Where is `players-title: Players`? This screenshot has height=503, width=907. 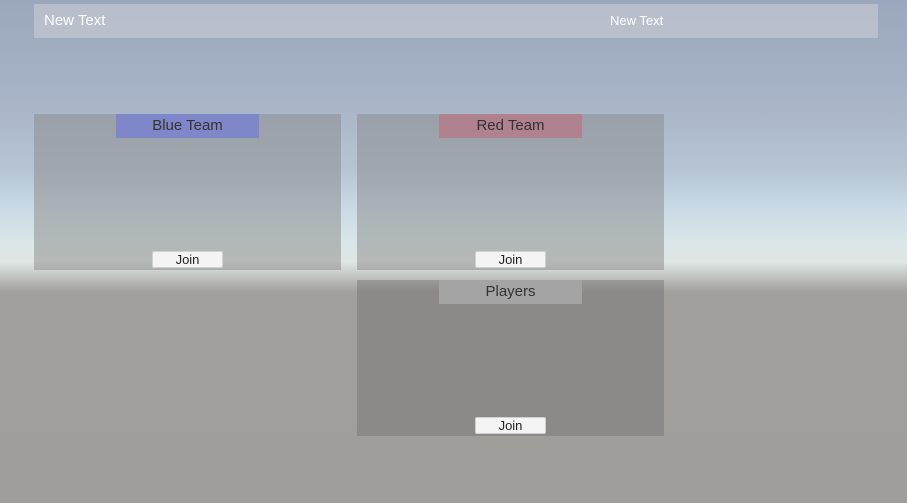
players-title: Players is located at coordinates (510, 292).